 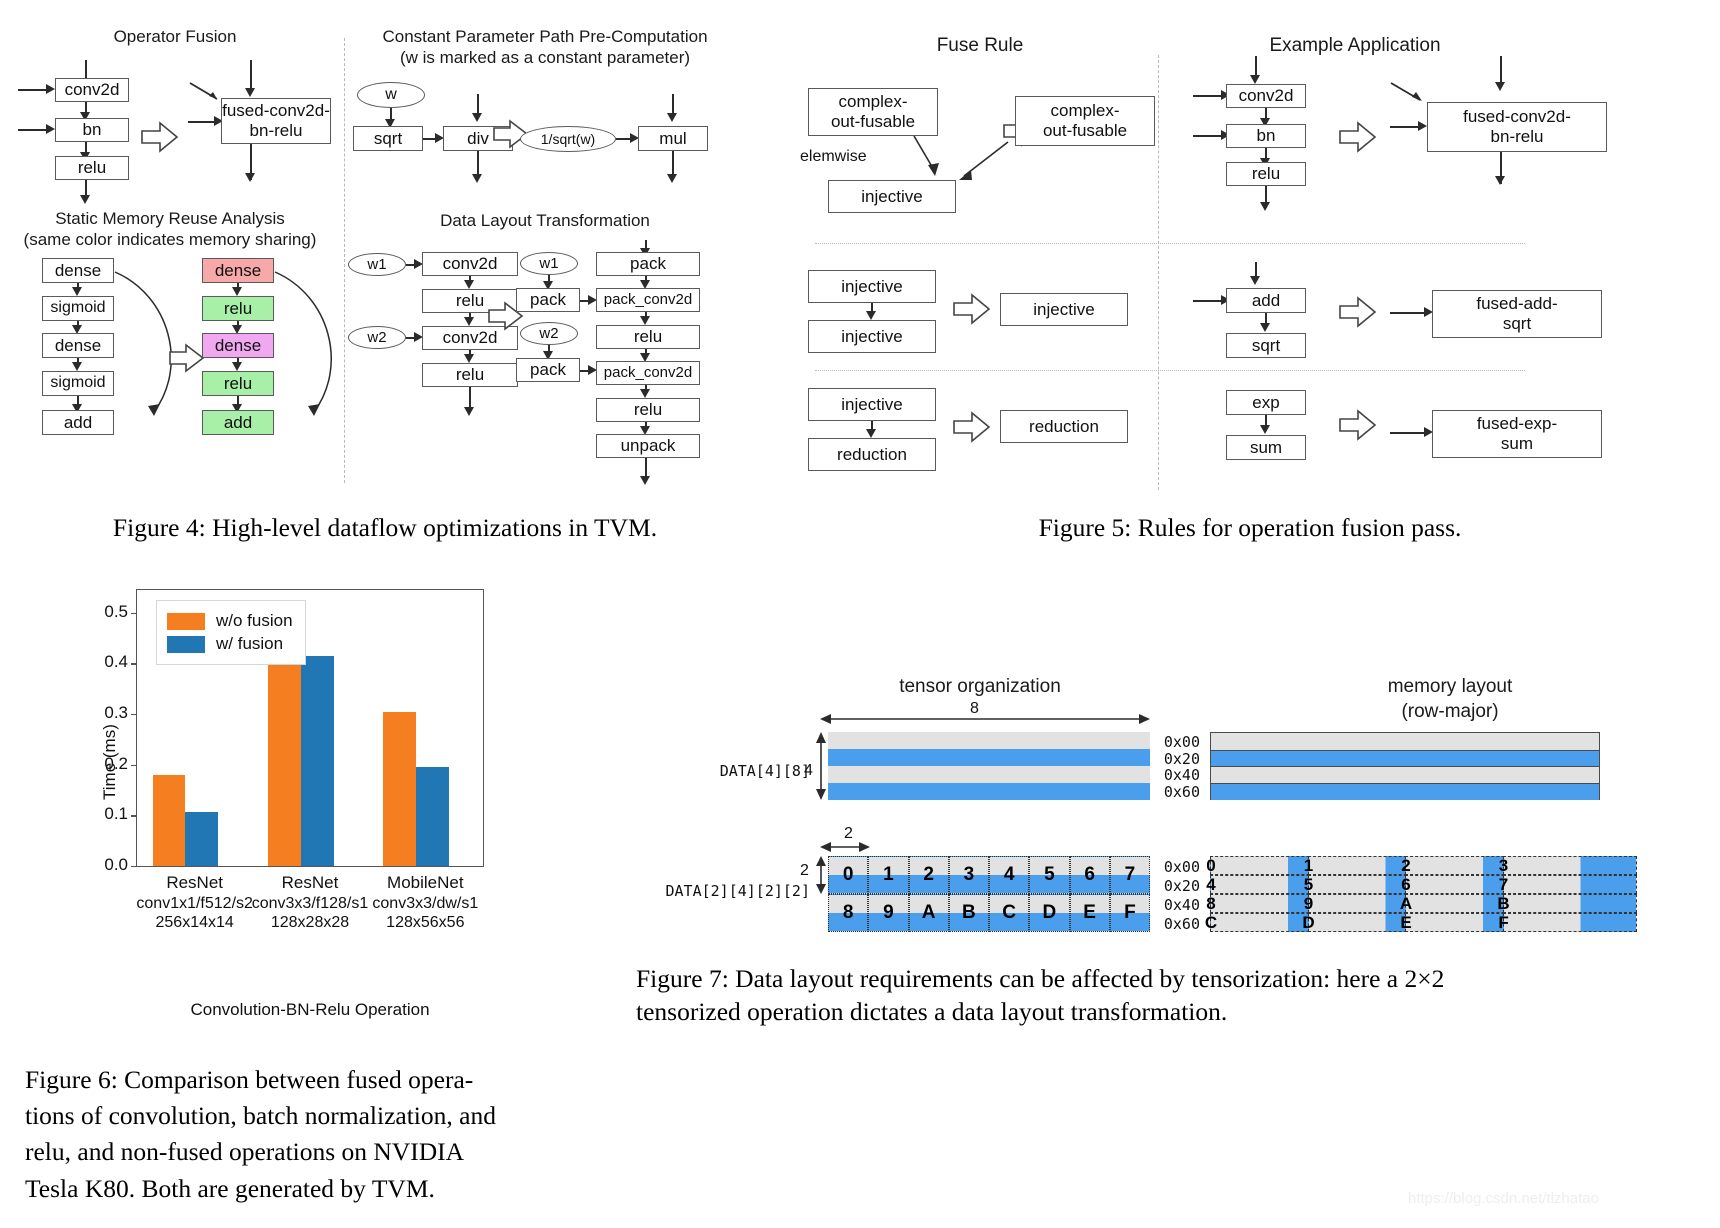 I want to click on oval-w1: w1, so click(x=377, y=264).